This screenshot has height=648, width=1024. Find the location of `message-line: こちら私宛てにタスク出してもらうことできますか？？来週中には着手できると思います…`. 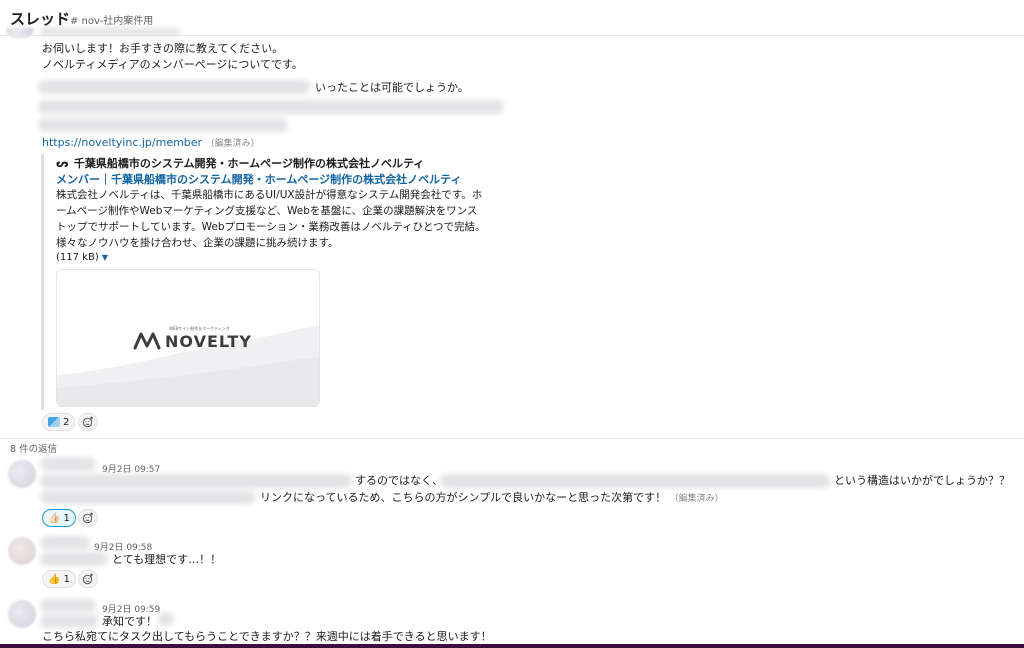

message-line: こちら私宛てにタスク出してもらうことできますか？？来週中には着手できると思います… is located at coordinates (267, 636).